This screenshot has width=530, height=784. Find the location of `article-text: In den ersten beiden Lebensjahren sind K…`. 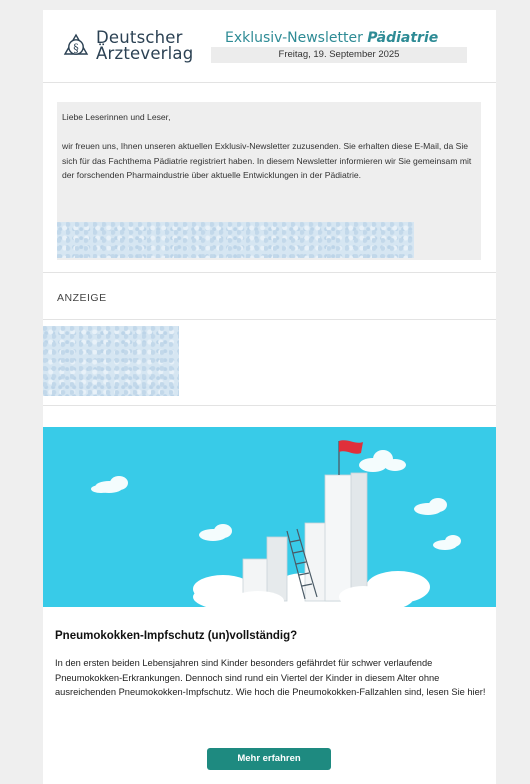

article-text: In den ersten beiden Lebensjahren sind K… is located at coordinates (270, 677).